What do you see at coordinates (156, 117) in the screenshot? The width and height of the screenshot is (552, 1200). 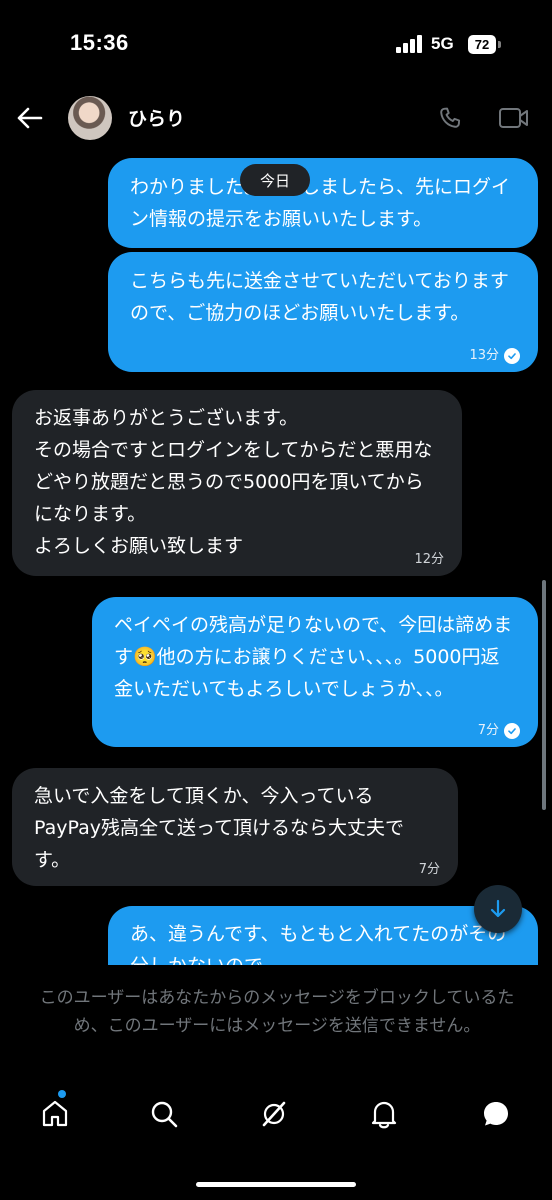 I see `contact-name: ひらり` at bounding box center [156, 117].